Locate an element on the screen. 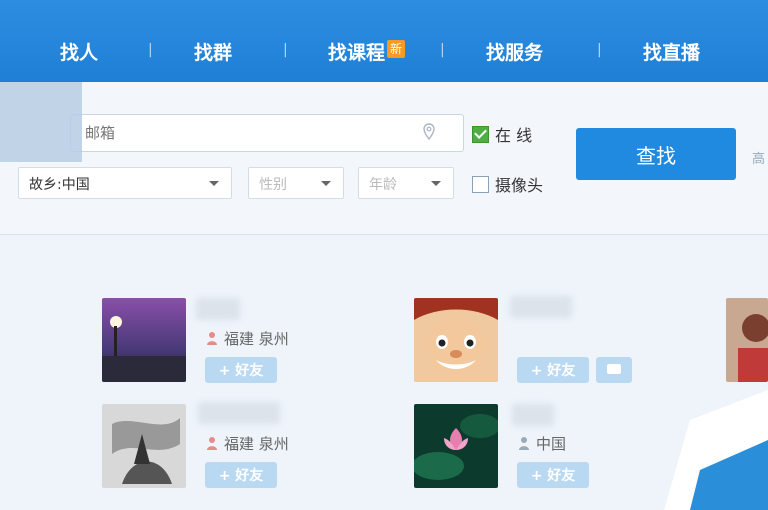  chat-button is located at coordinates (614, 370).